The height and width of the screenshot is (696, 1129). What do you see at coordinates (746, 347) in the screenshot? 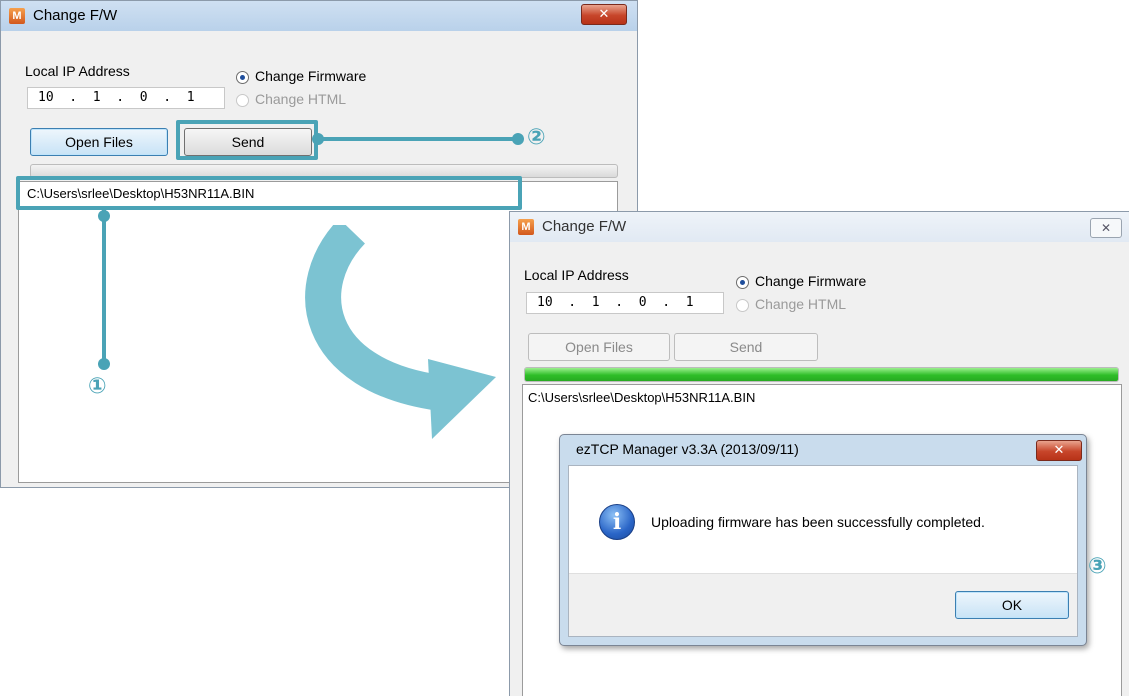
I see `send-button: Send` at bounding box center [746, 347].